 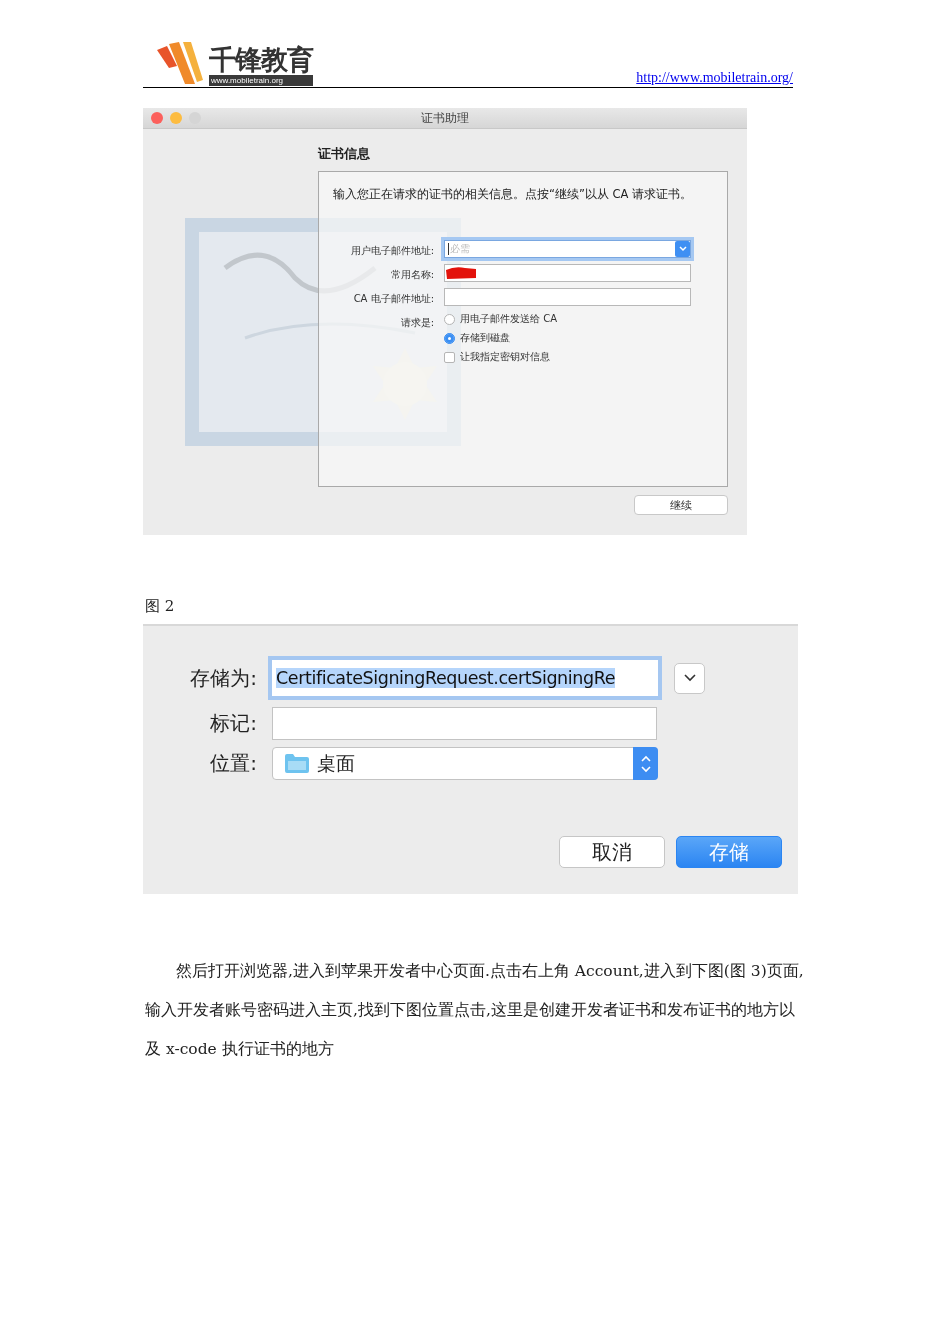 I want to click on location-value: 桌面, so click(x=336, y=763).